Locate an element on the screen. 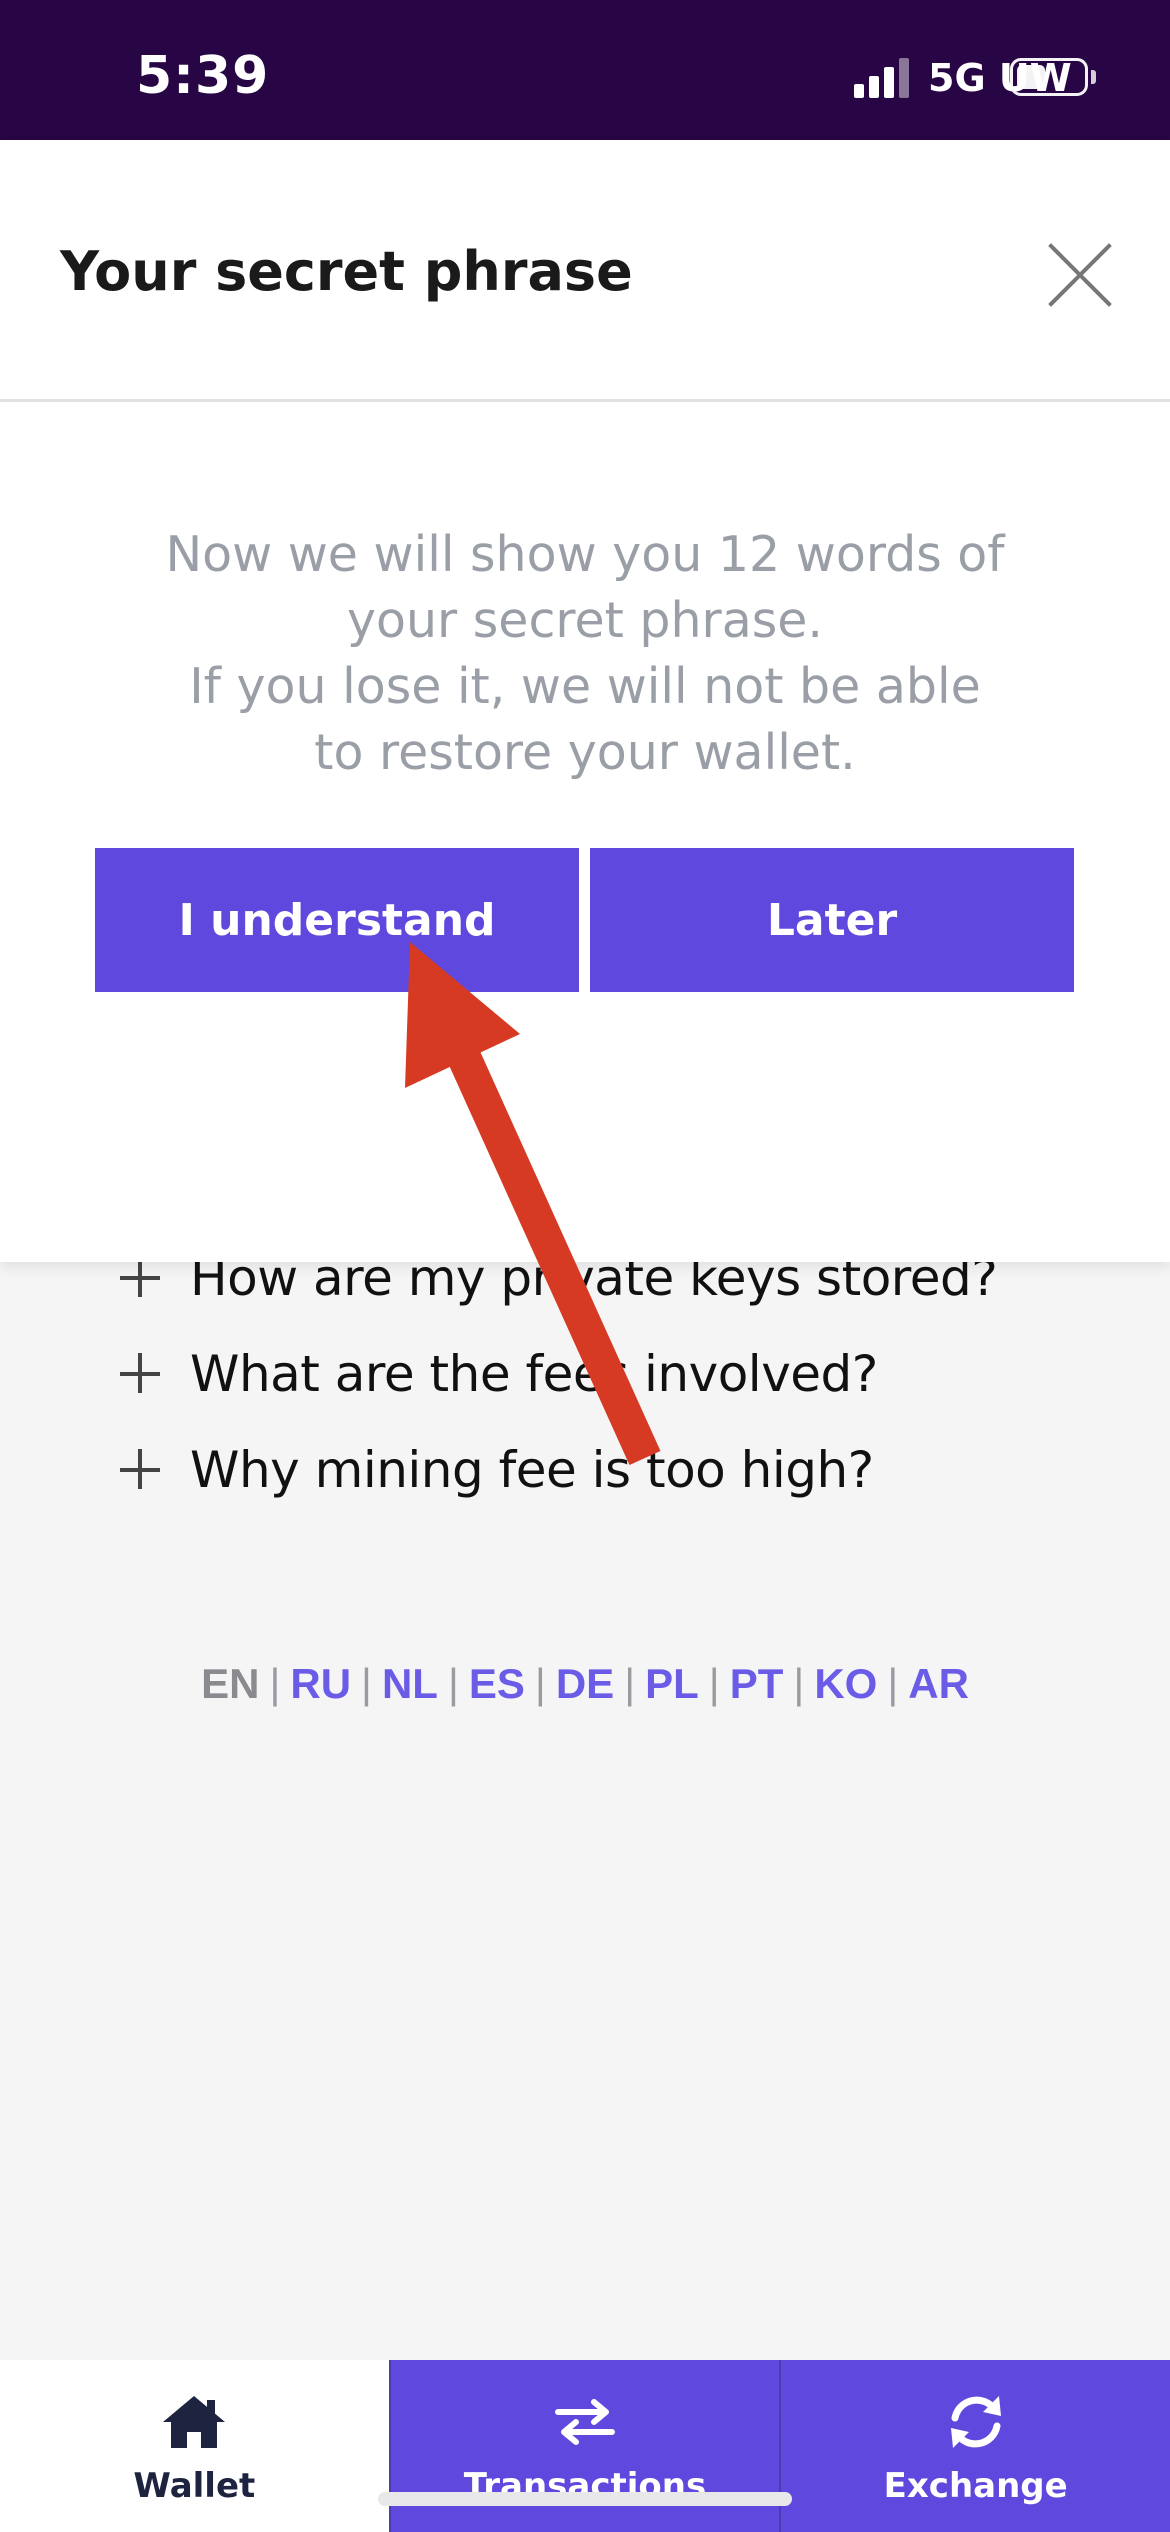 The height and width of the screenshot is (2532, 1170). nav-transactions: Transactions is located at coordinates (584, 2446).